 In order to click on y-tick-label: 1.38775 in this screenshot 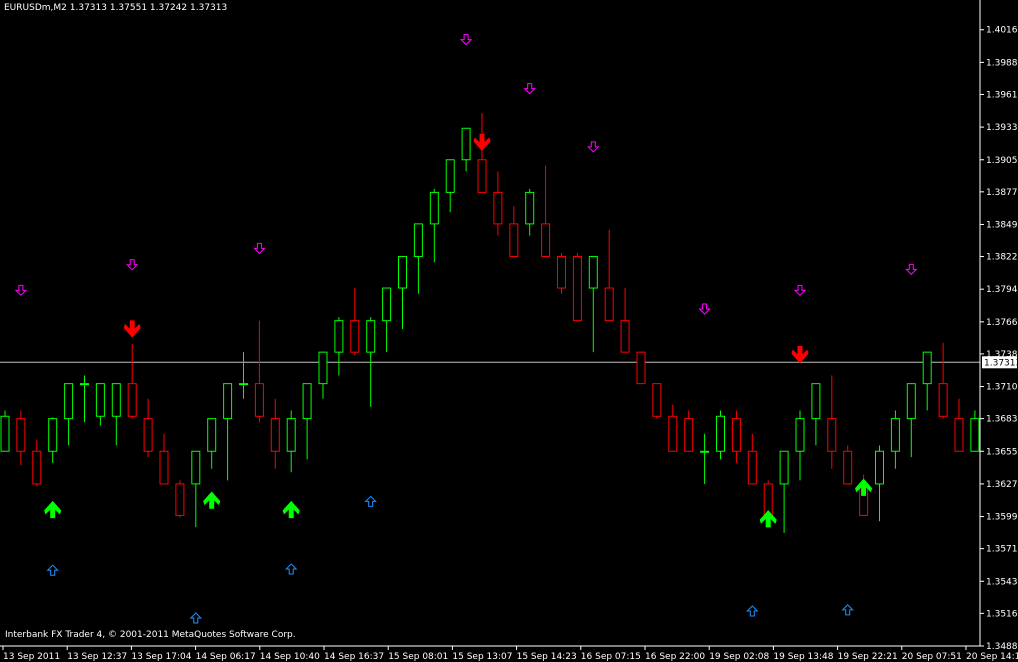, I will do `click(1002, 193)`.